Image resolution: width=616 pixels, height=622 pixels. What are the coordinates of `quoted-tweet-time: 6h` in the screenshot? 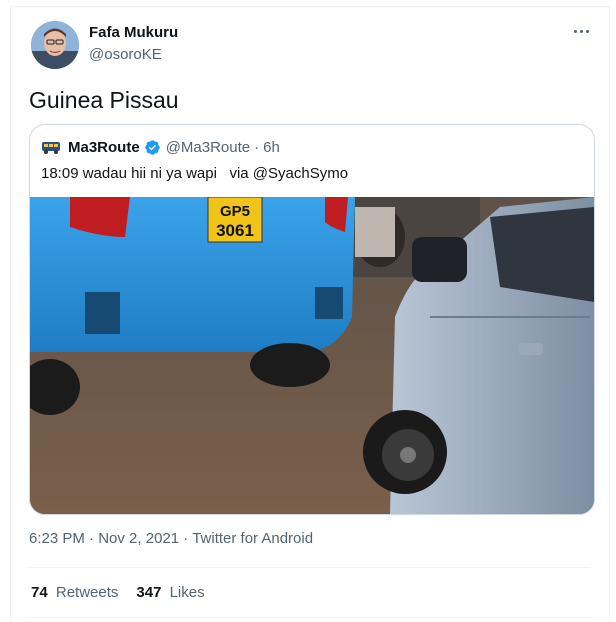 It's located at (271, 147).